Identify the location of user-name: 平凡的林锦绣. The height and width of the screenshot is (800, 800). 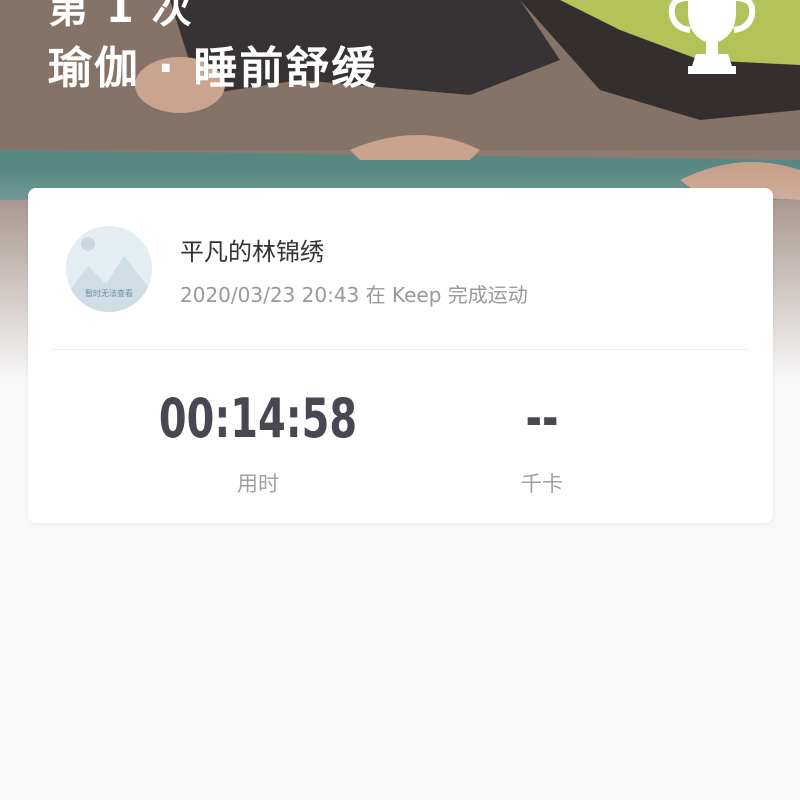
(252, 249).